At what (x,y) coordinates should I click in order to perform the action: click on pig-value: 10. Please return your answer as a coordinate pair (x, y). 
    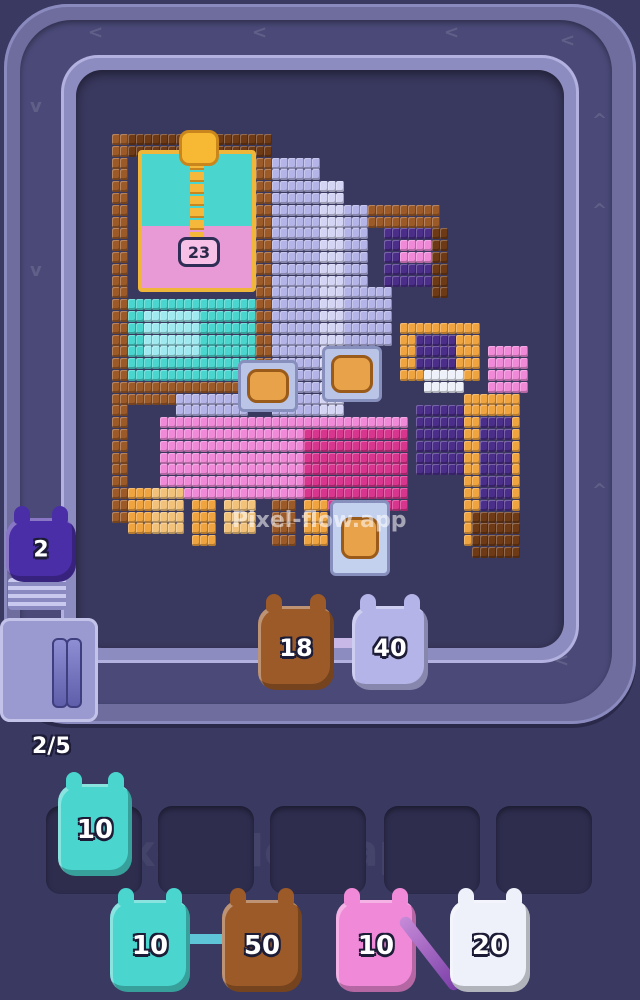
    Looking at the image, I should click on (95, 830).